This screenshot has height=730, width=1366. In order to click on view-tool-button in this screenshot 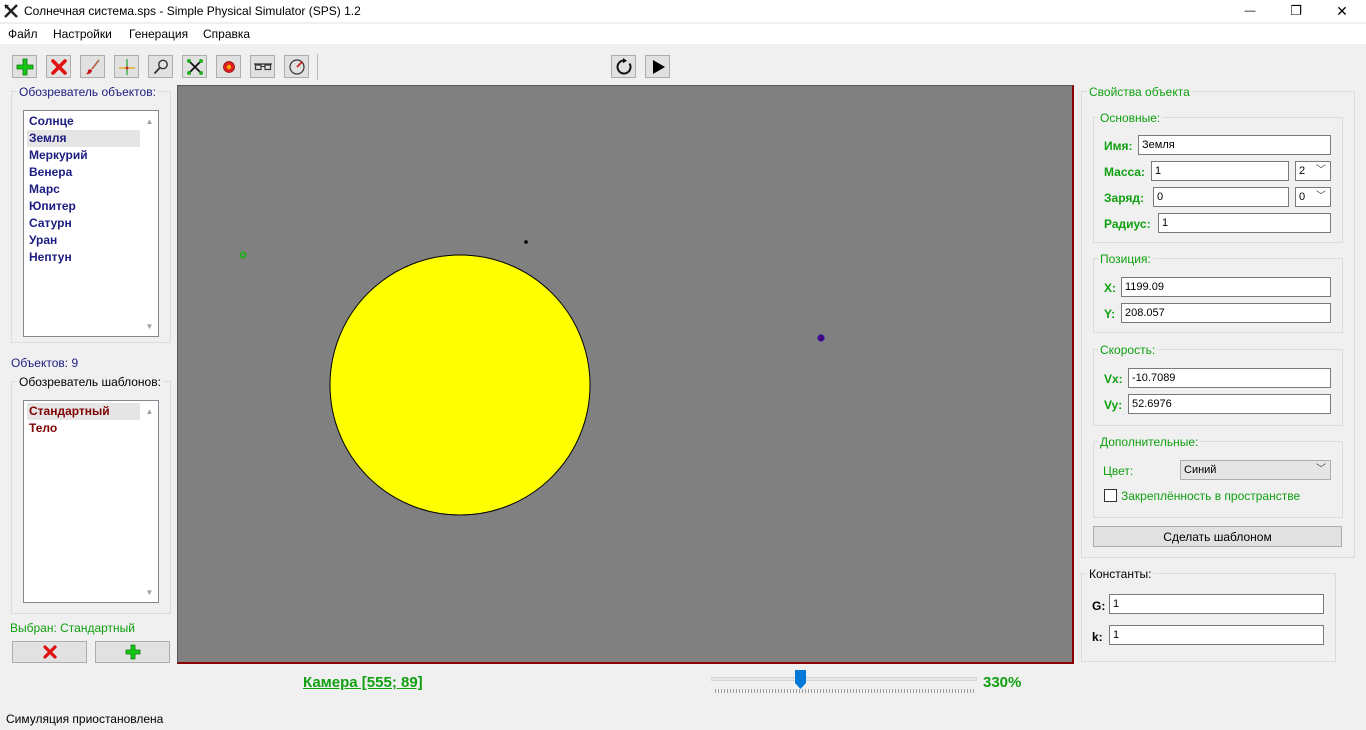, I will do `click(262, 66)`.